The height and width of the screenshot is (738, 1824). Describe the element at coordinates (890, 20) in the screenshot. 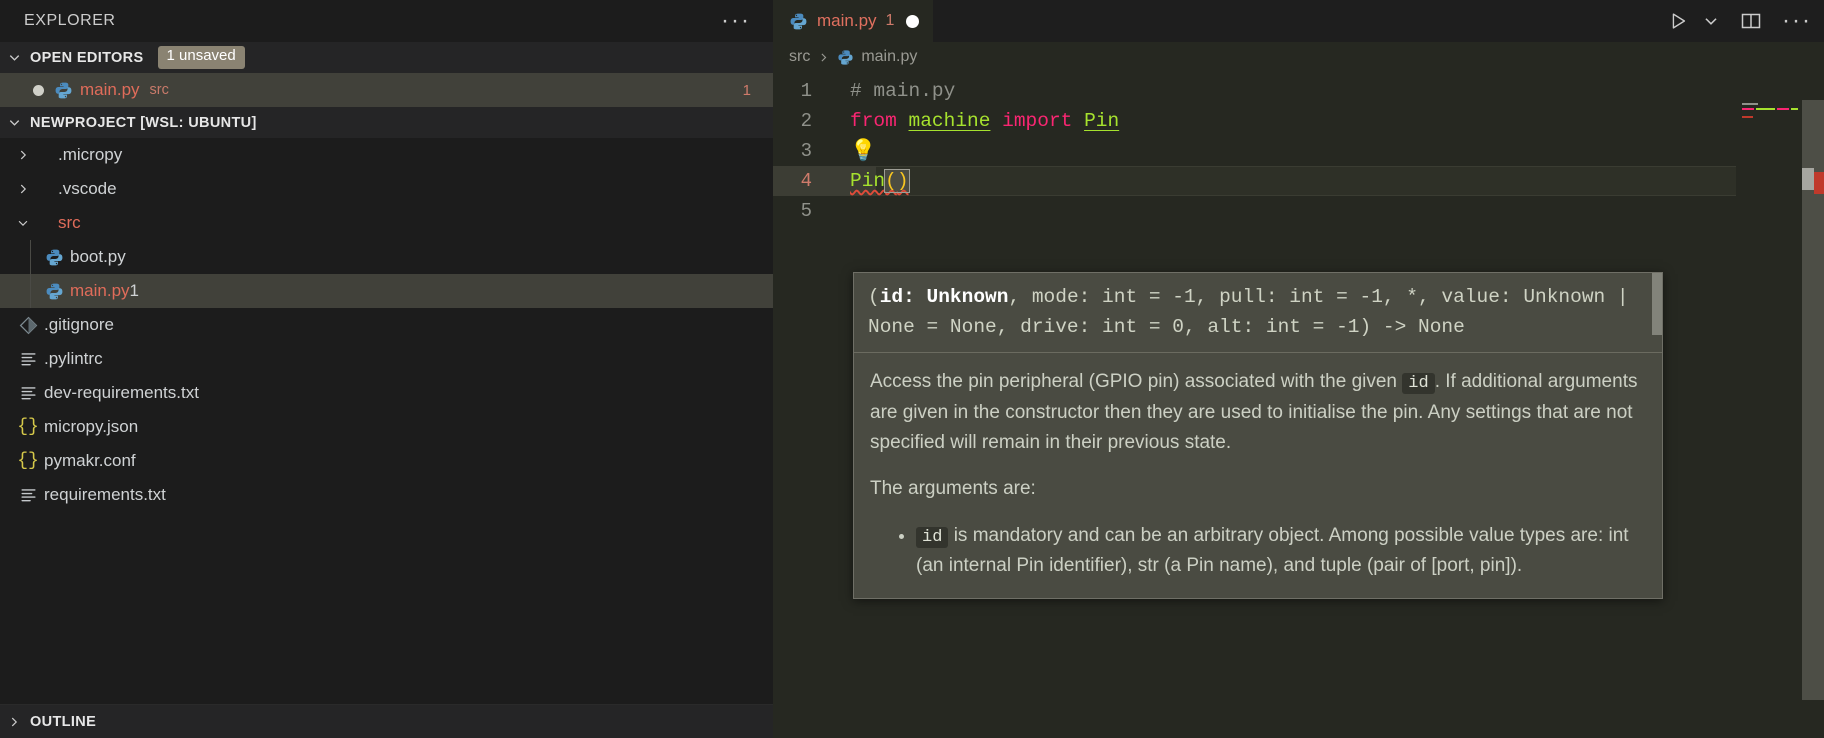

I see `tab-problem-count: 1` at that location.